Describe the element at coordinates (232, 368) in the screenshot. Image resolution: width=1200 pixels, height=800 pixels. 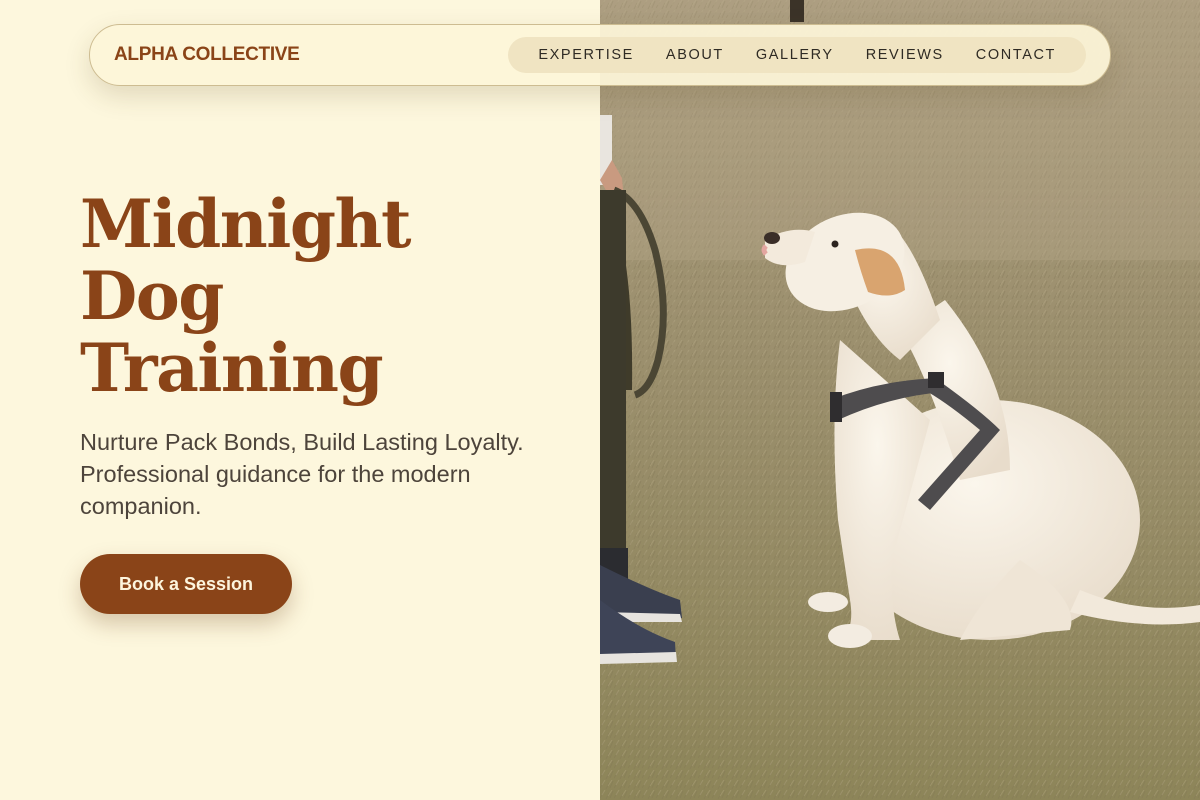
I see `hero-title-line: Training` at that location.